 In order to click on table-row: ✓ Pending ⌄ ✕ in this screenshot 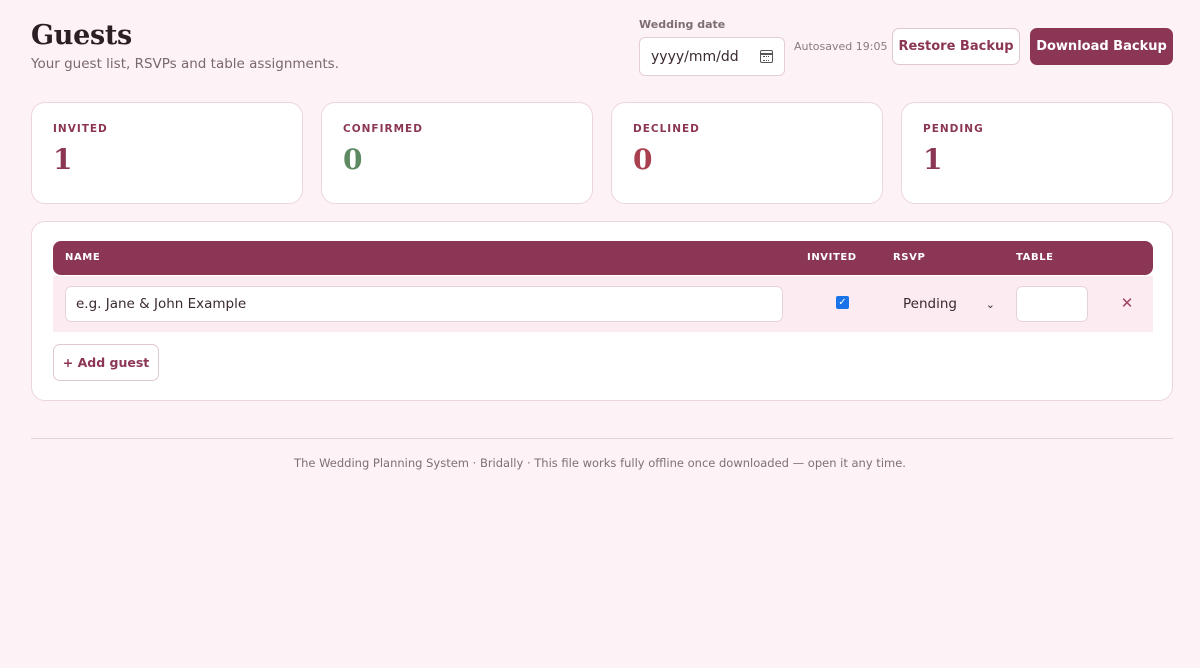, I will do `click(603, 304)`.